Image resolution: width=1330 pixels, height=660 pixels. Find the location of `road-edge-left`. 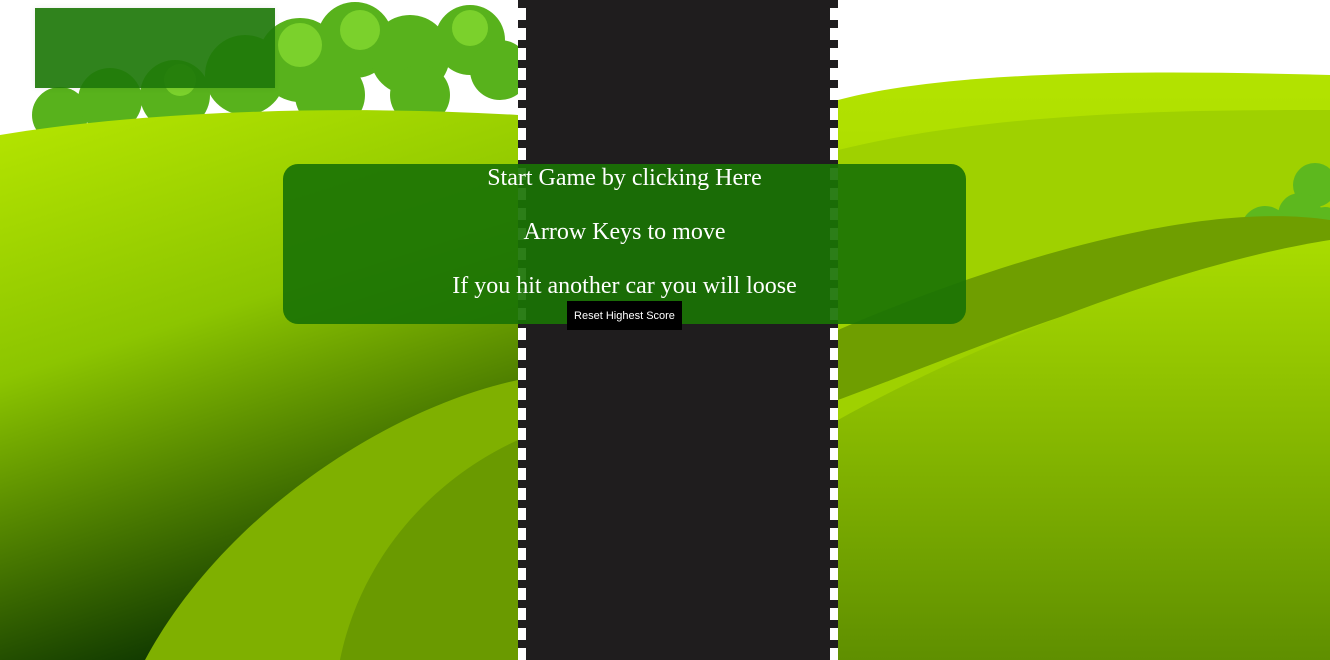

road-edge-left is located at coordinates (522, 330).